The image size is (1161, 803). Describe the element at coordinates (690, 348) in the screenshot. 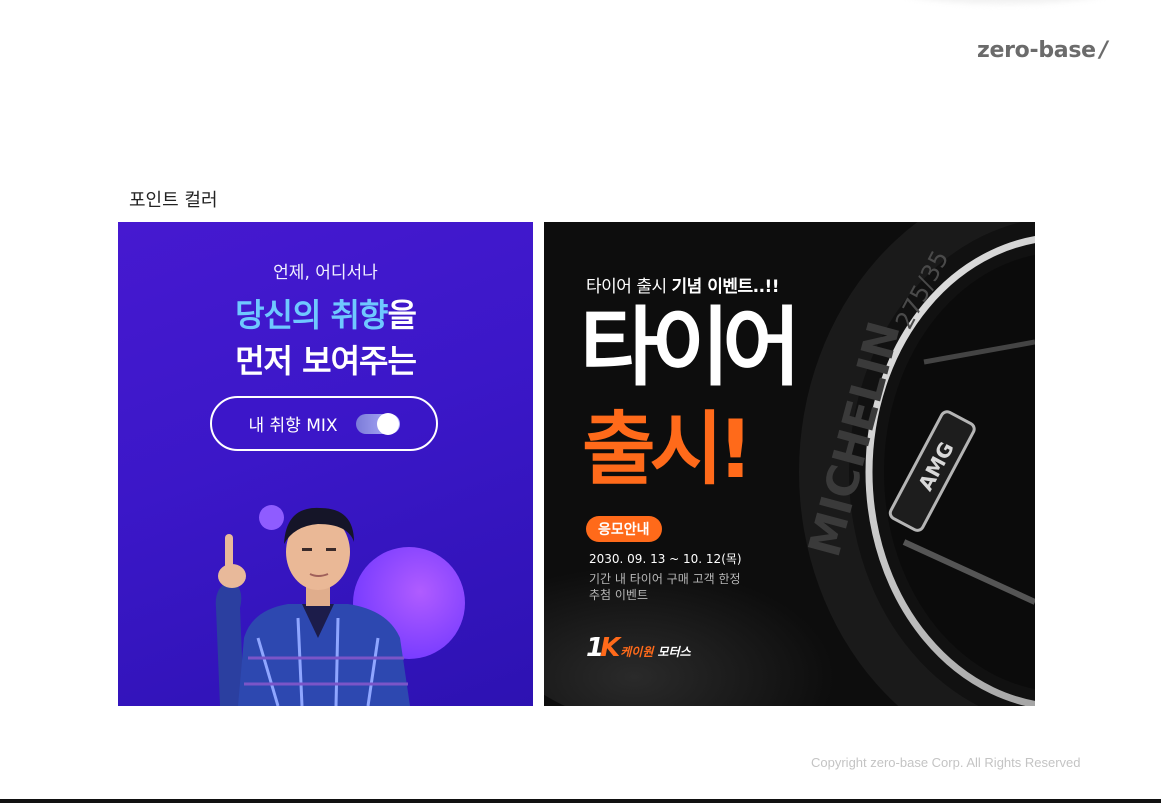

I see `headline-tire: 타이어` at that location.